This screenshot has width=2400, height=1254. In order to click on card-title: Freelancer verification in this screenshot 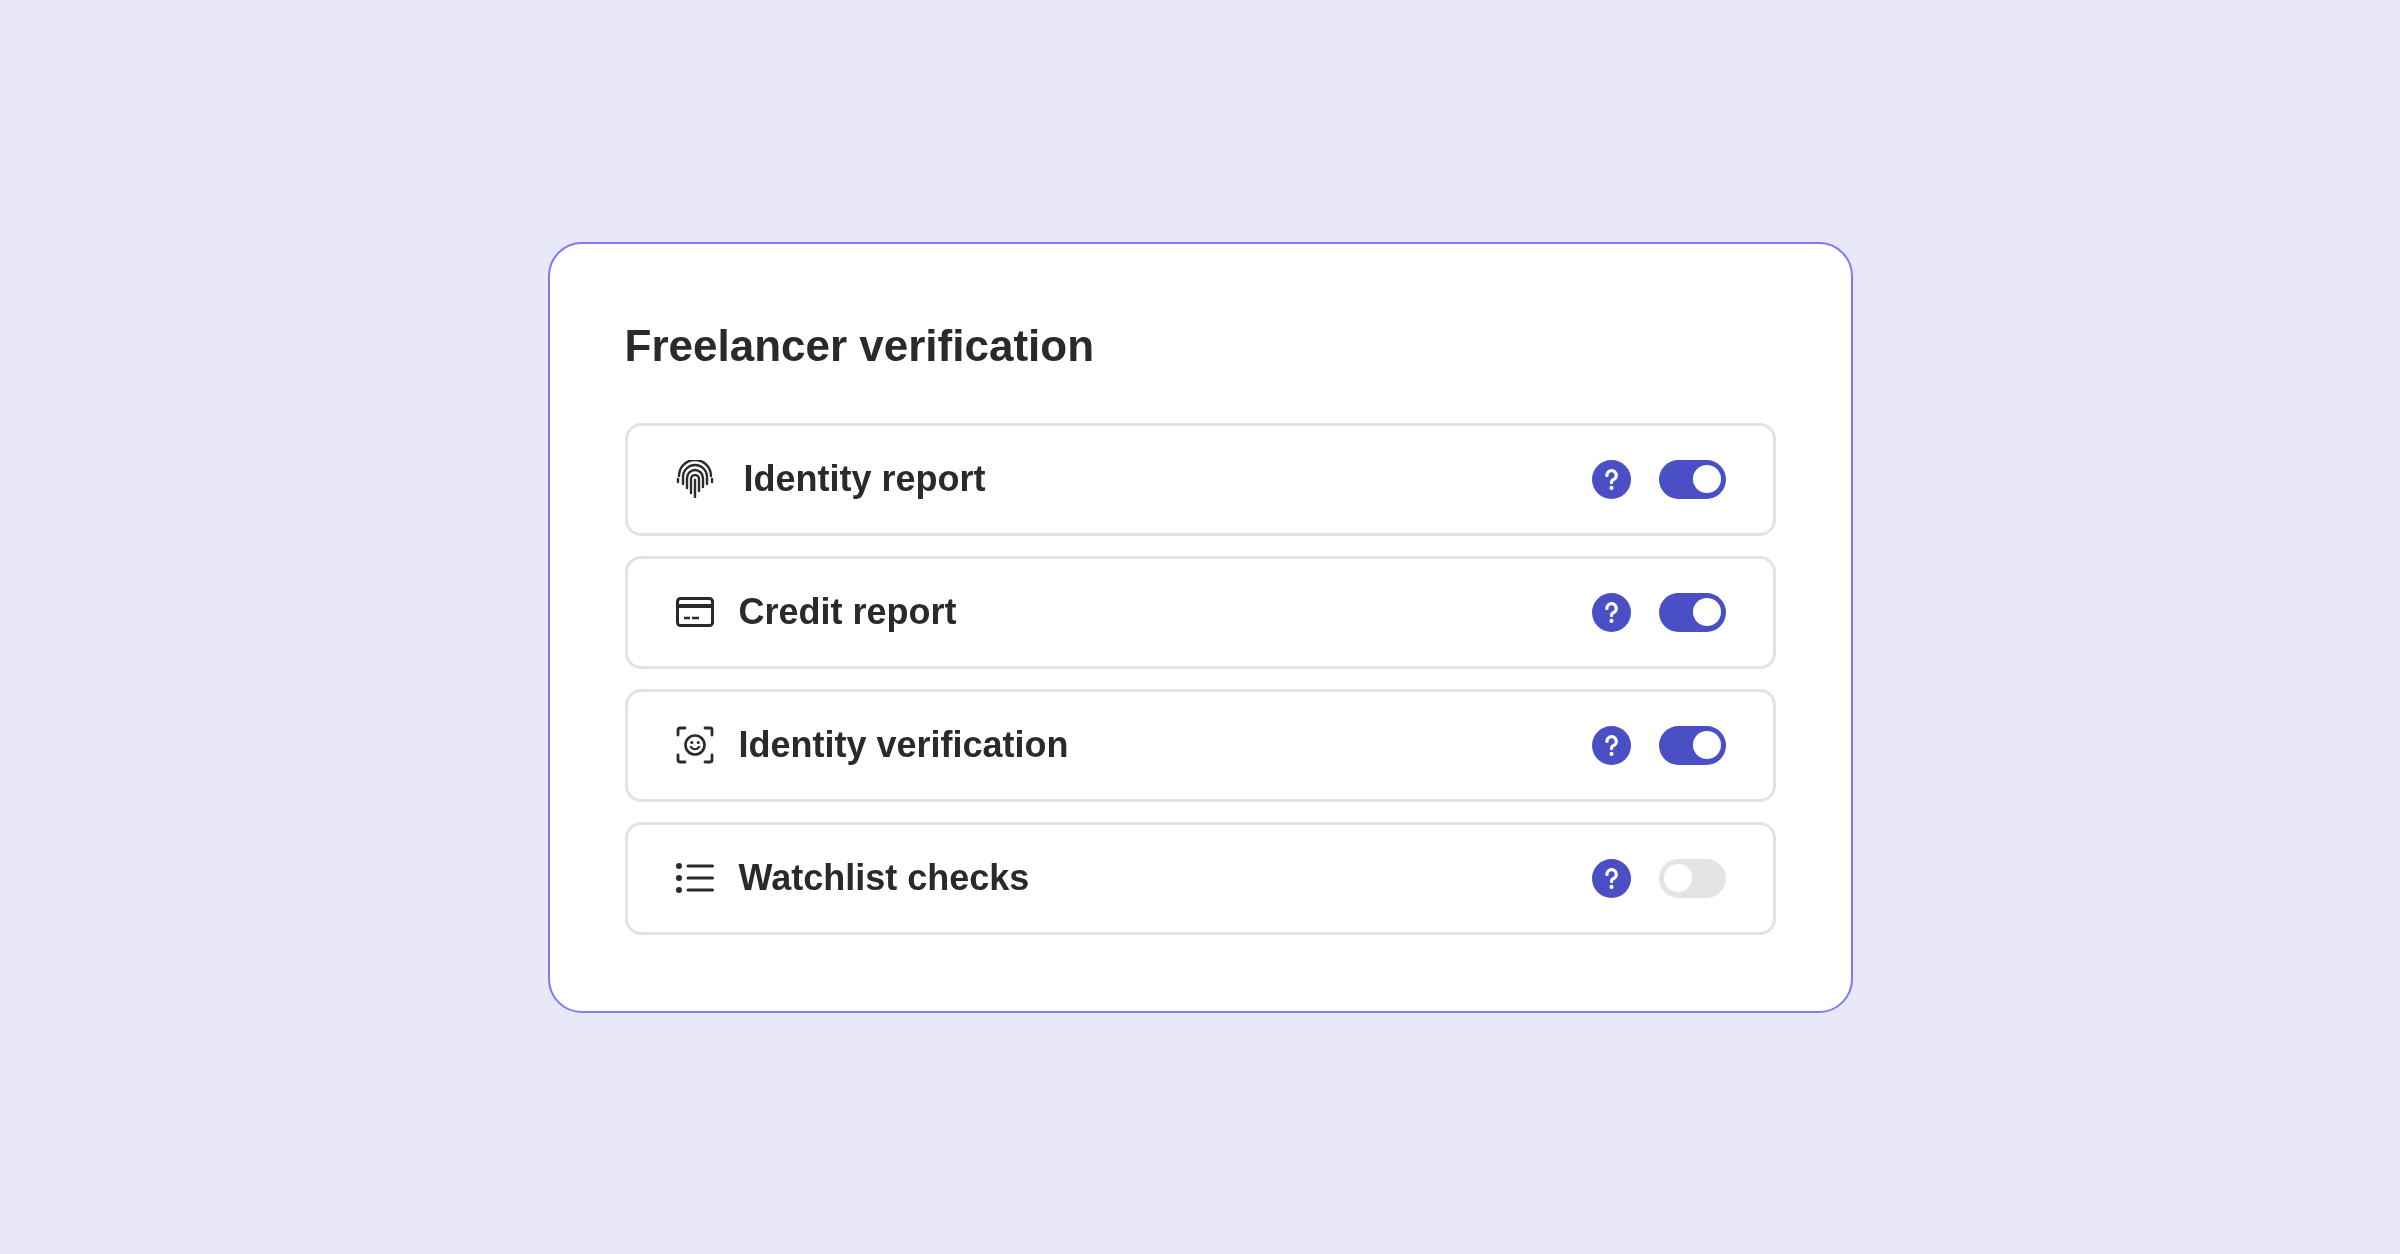, I will do `click(859, 345)`.